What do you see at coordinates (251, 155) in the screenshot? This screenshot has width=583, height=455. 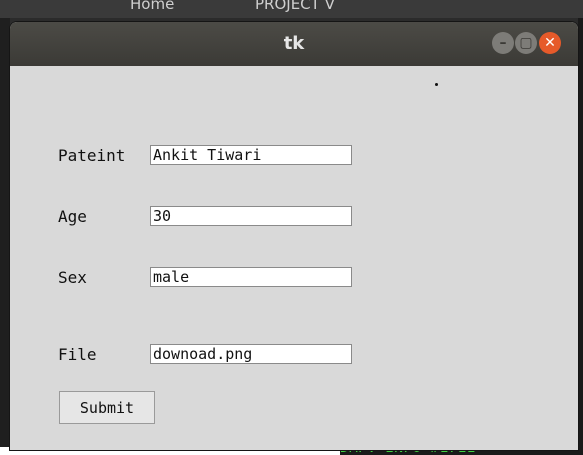 I see `patient-field` at bounding box center [251, 155].